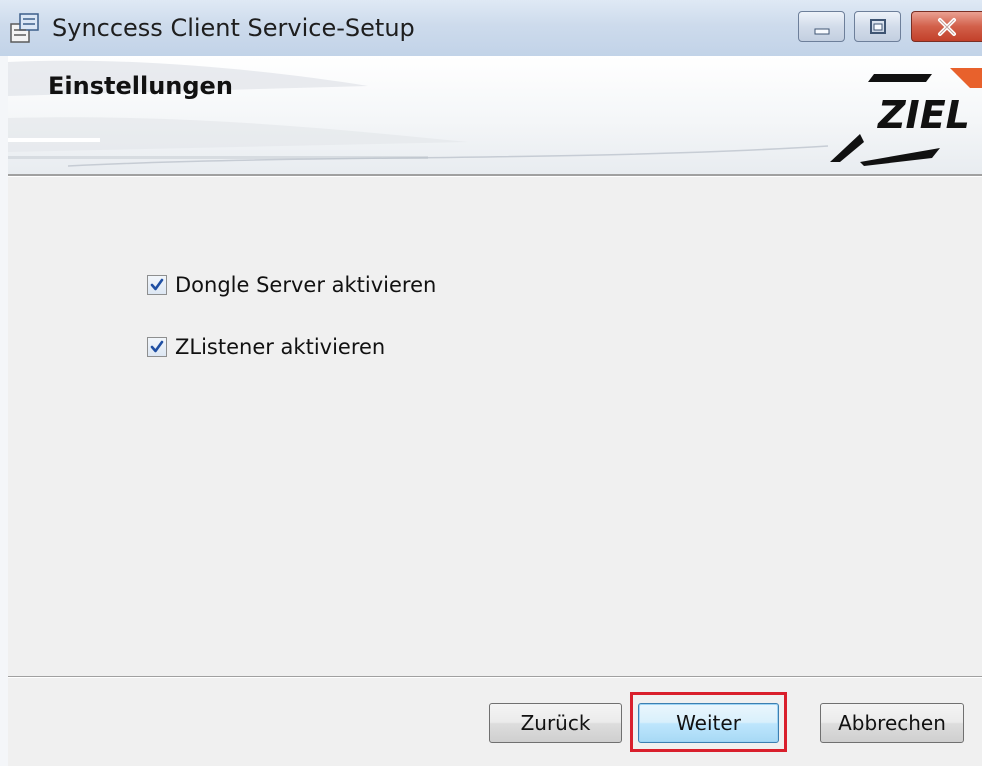 The image size is (982, 766). What do you see at coordinates (491, 28) in the screenshot?
I see `title-bar: Synccess Client Service-Setup` at bounding box center [491, 28].